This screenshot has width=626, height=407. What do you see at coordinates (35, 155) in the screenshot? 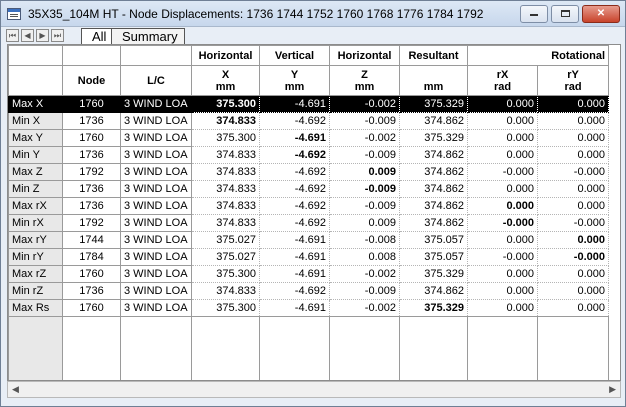
I see `row-label: Min Y` at bounding box center [35, 155].